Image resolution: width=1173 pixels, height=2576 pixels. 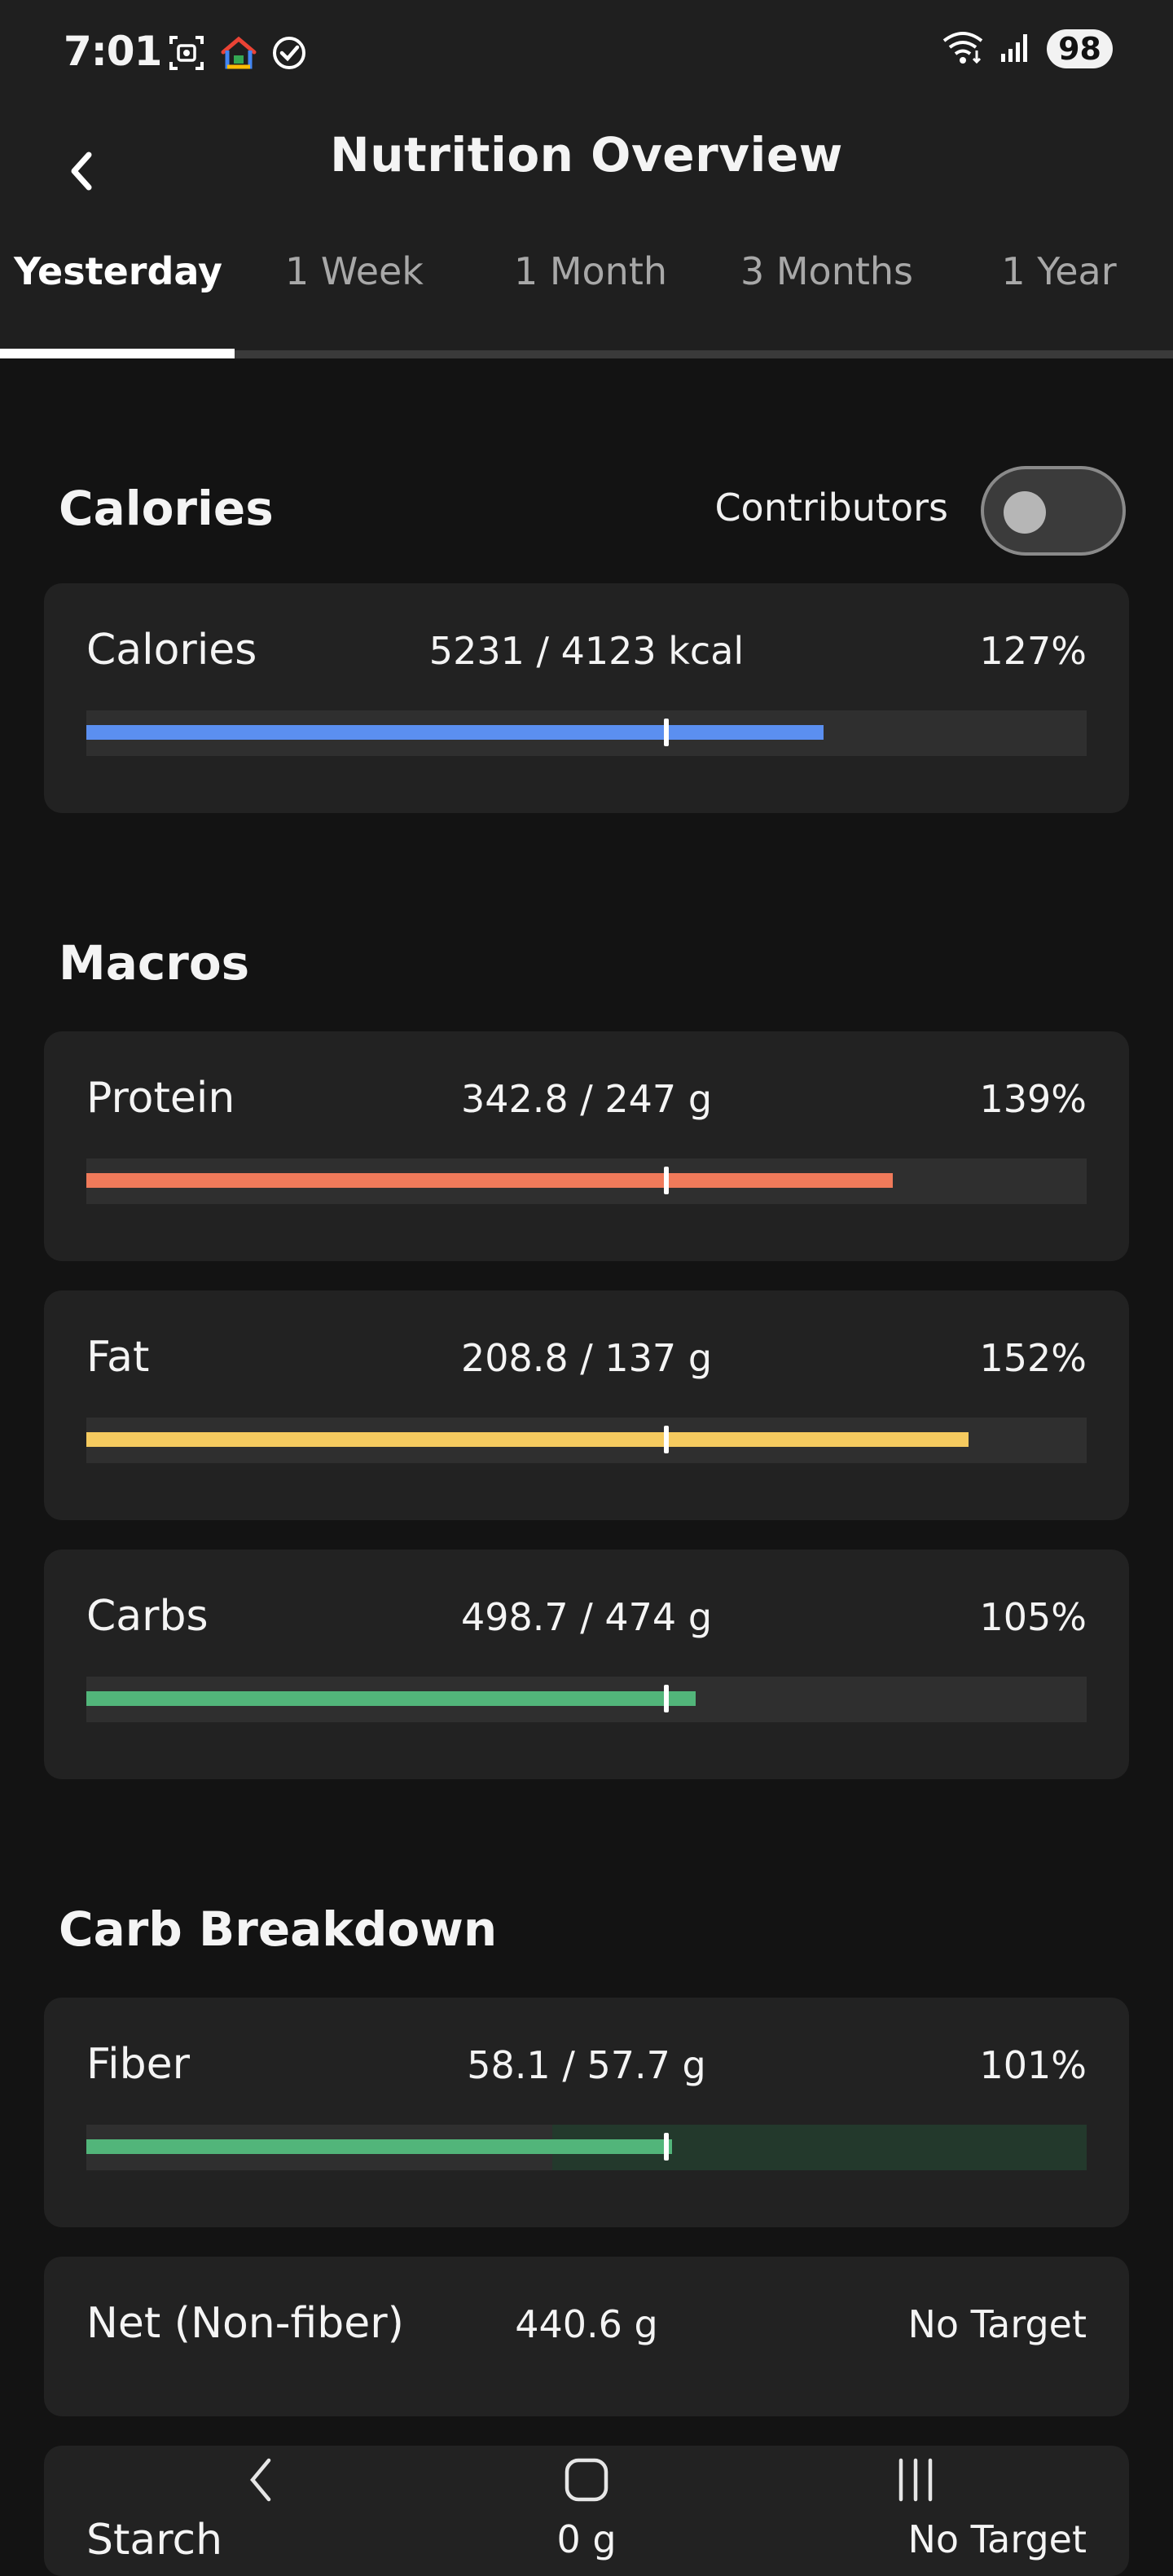 What do you see at coordinates (354, 271) in the screenshot?
I see `tab-1-week: 1 Week` at bounding box center [354, 271].